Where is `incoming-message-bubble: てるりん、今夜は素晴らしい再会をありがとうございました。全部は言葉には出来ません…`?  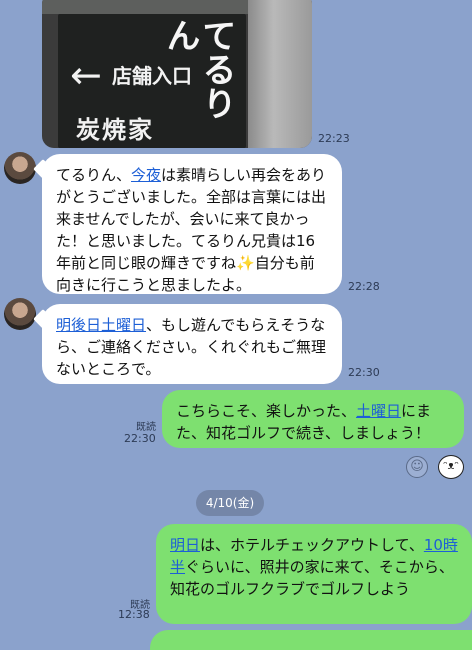 incoming-message-bubble: てるりん、今夜は素晴らしい再会をありがとうございました。全部は言葉には出来ません… is located at coordinates (187, 224).